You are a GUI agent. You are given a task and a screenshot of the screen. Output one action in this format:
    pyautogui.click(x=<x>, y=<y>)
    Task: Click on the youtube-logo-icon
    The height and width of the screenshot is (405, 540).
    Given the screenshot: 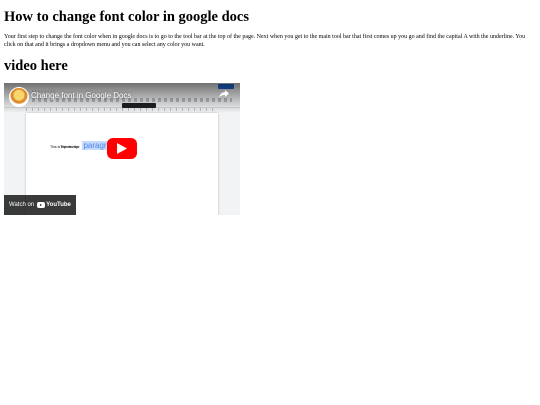 What is the action you would take?
    pyautogui.click(x=41, y=205)
    